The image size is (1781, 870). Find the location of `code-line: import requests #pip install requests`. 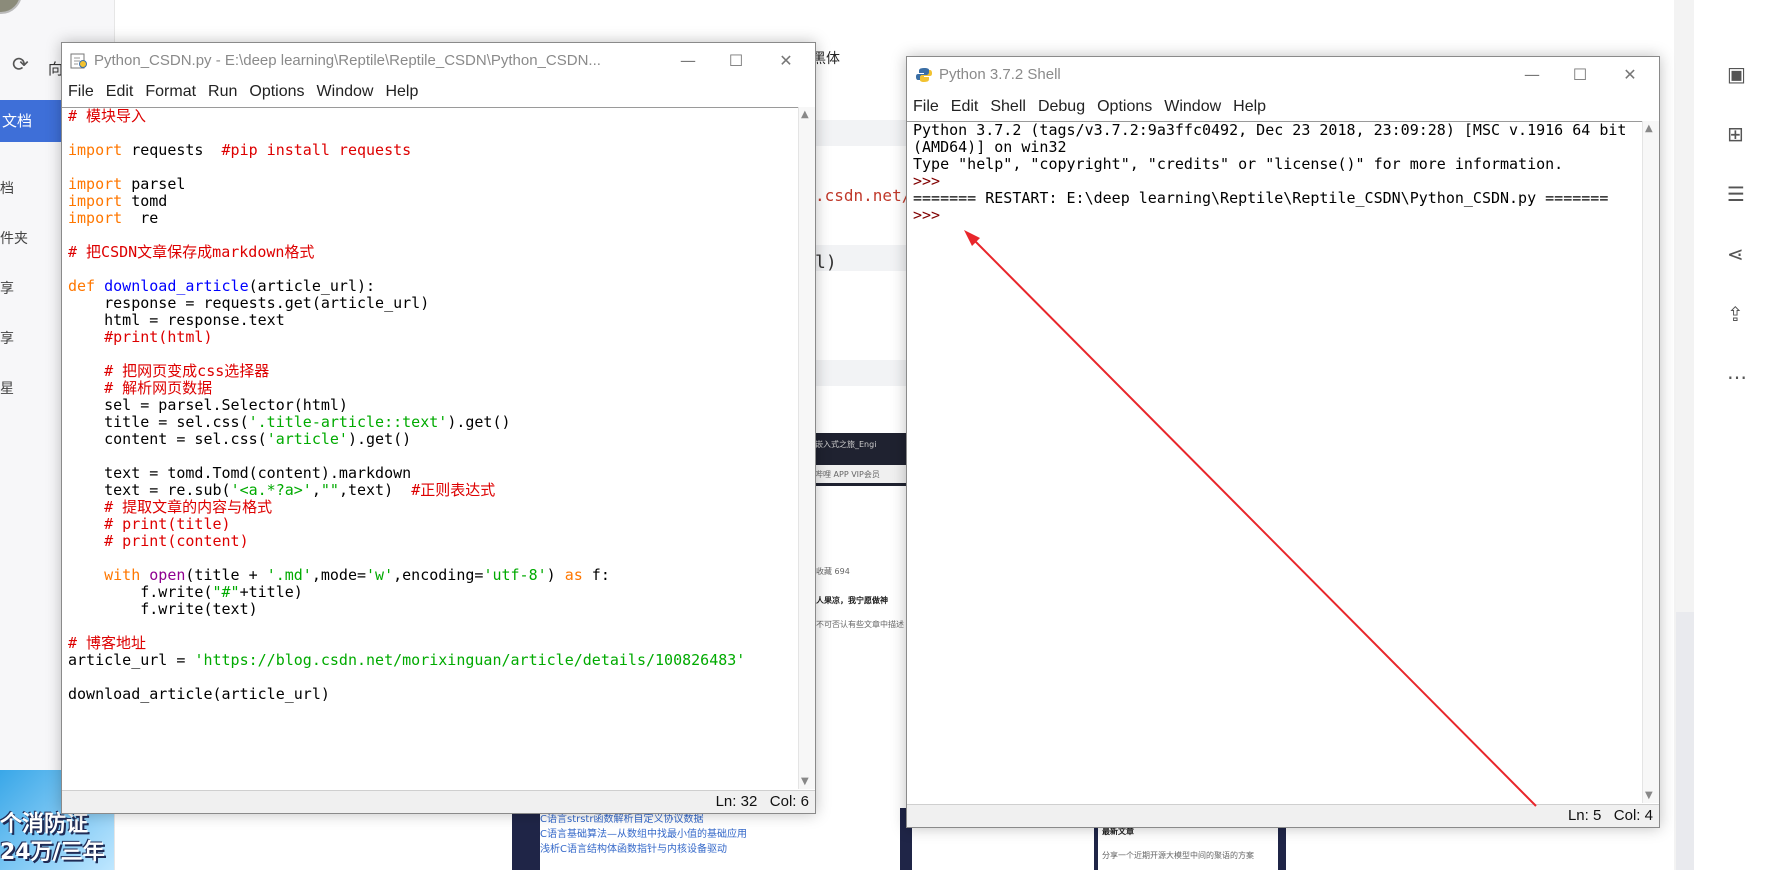

code-line: import requests #pip install requests is located at coordinates (436, 150).